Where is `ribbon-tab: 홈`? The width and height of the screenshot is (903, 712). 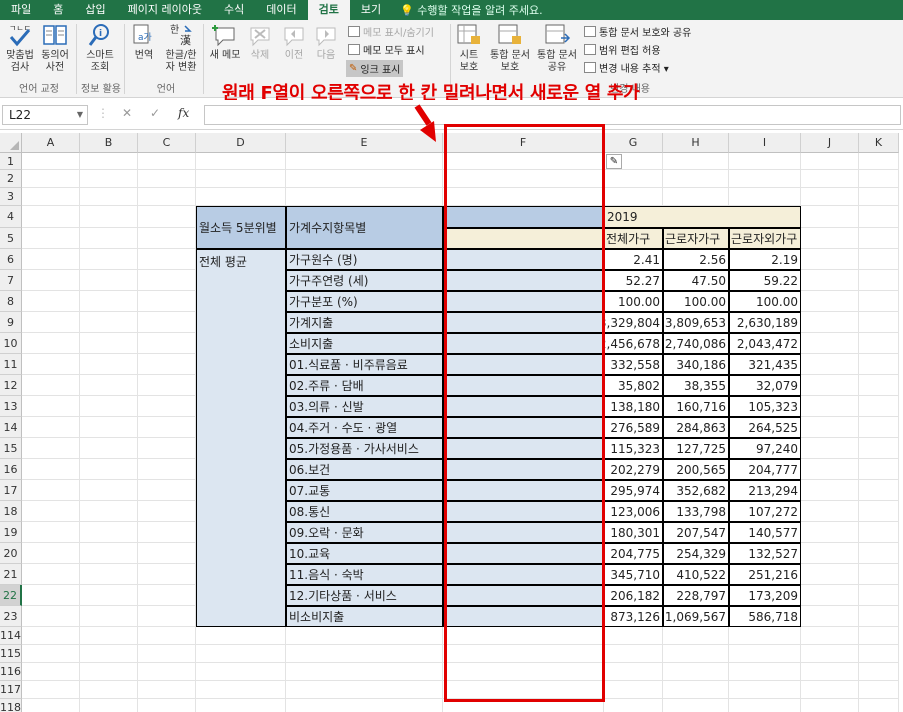
ribbon-tab: 홈 is located at coordinates (58, 10).